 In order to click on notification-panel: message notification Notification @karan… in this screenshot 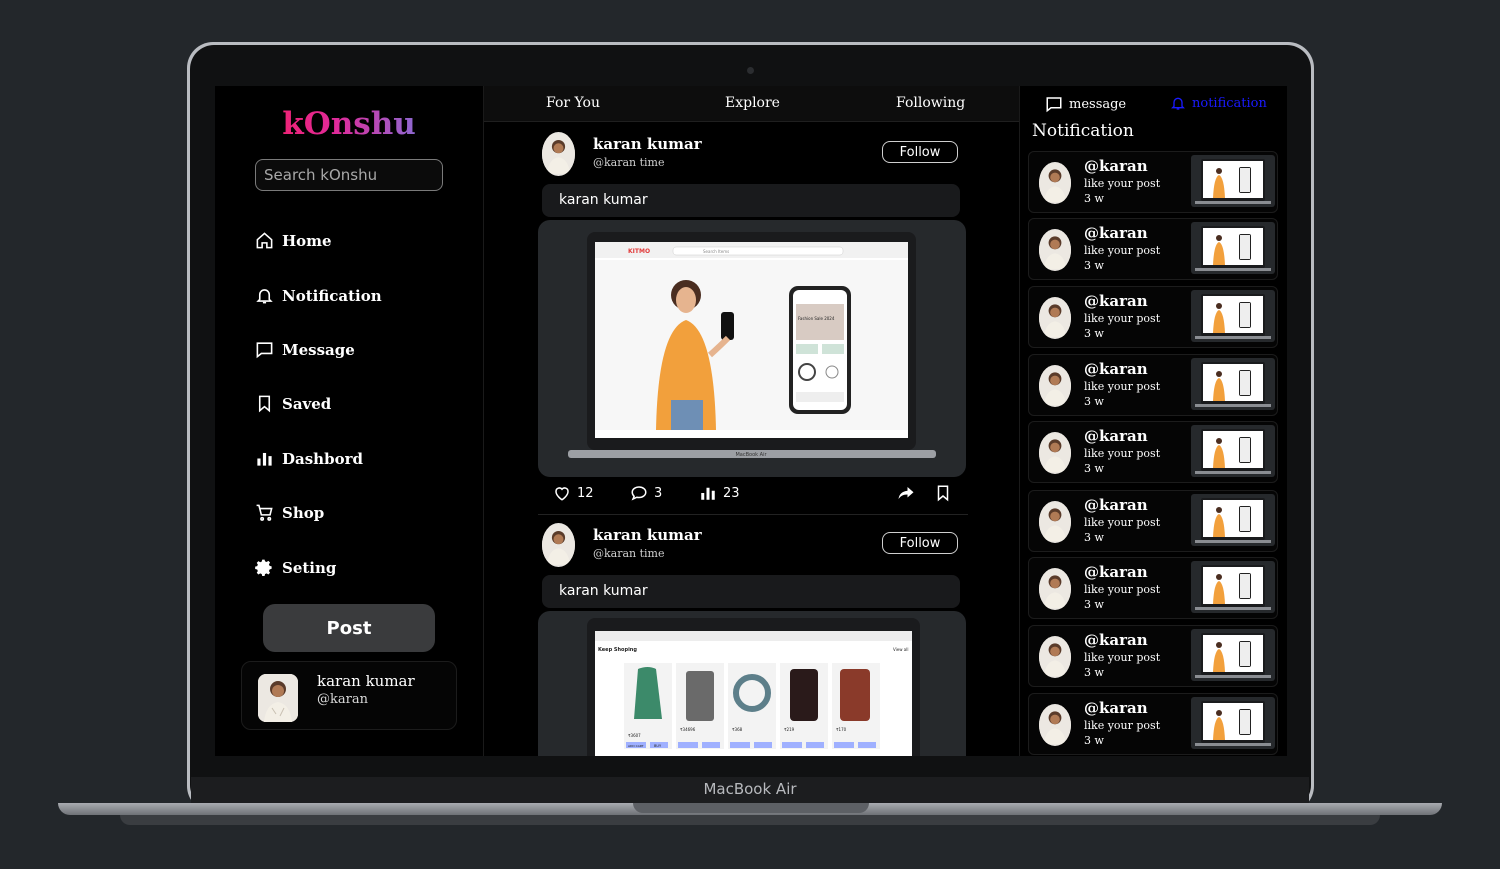, I will do `click(1152, 421)`.